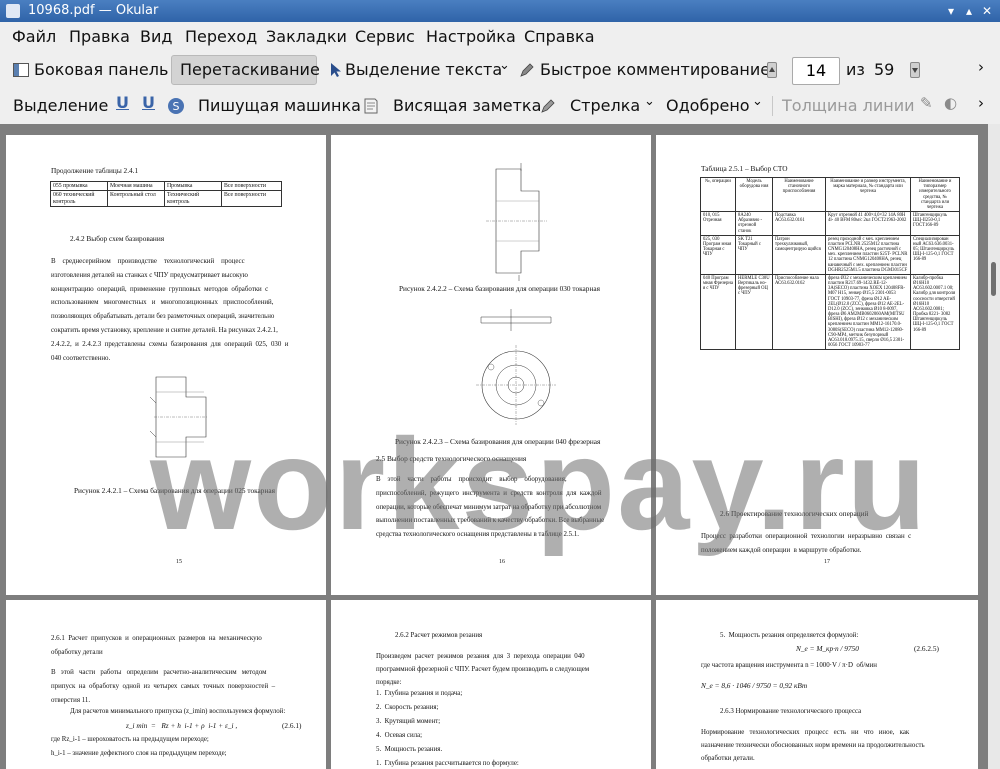 The image size is (1000, 769). I want to click on close-icon: ✕, so click(987, 11).